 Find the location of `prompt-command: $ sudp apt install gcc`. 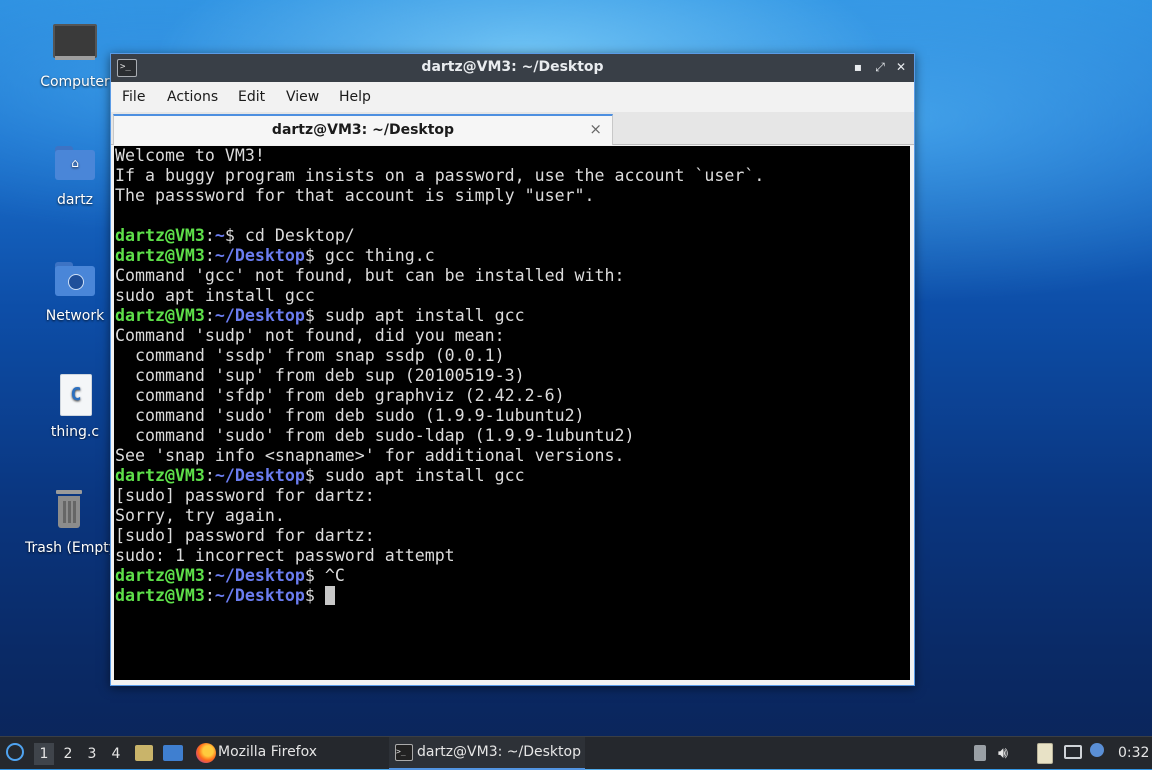

prompt-command: $ sudp apt install gcc is located at coordinates (414, 315).